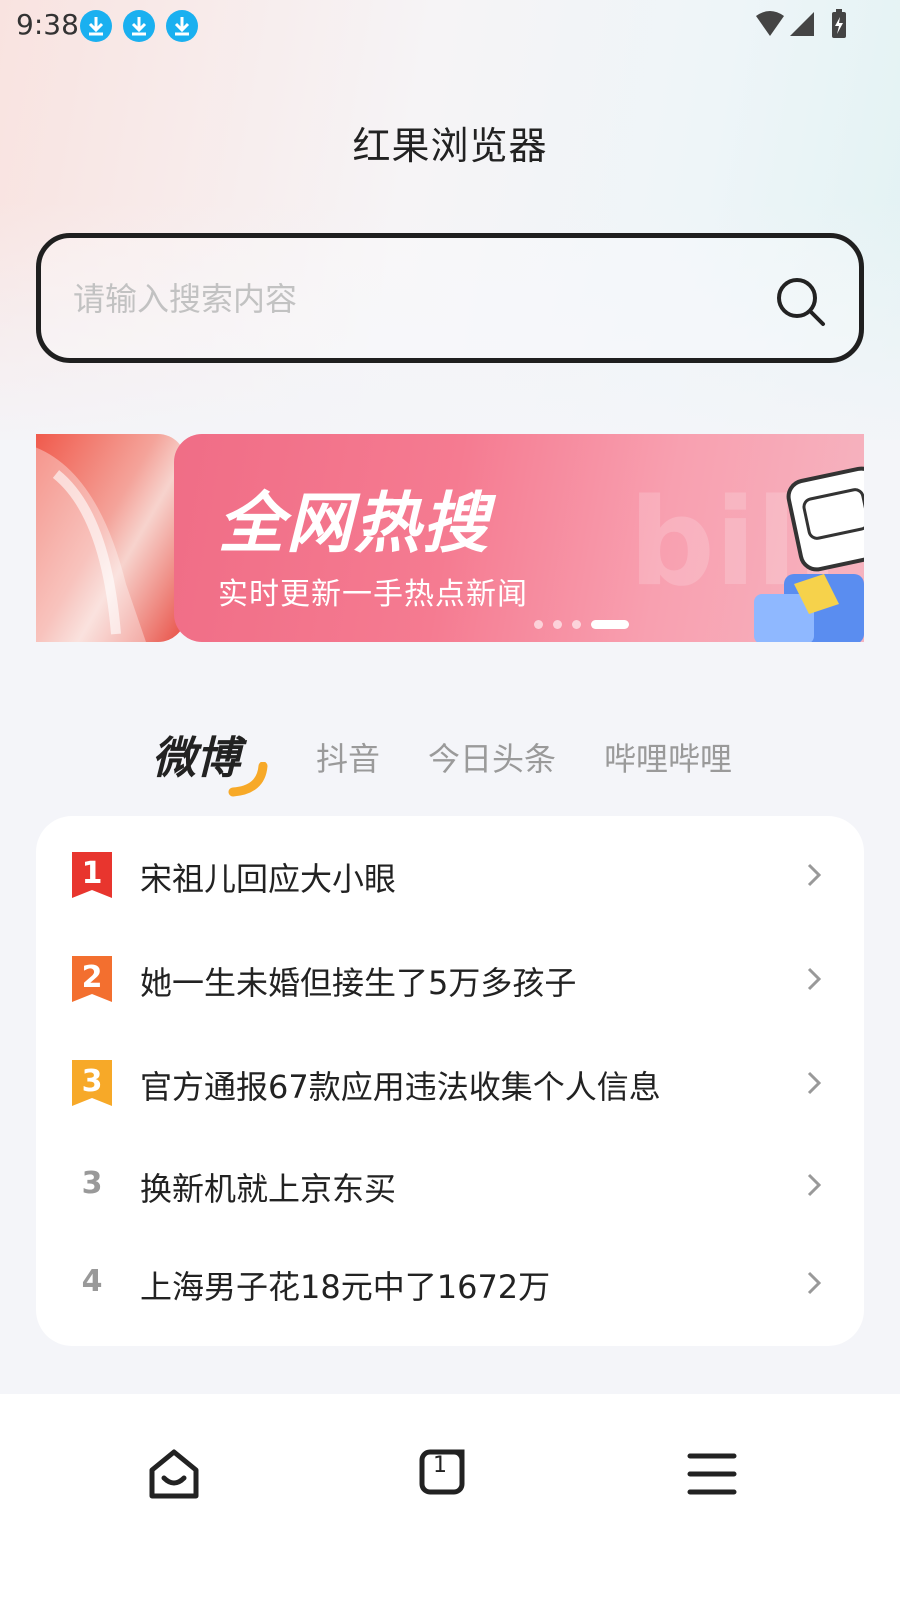  I want to click on search-input, so click(413, 299).